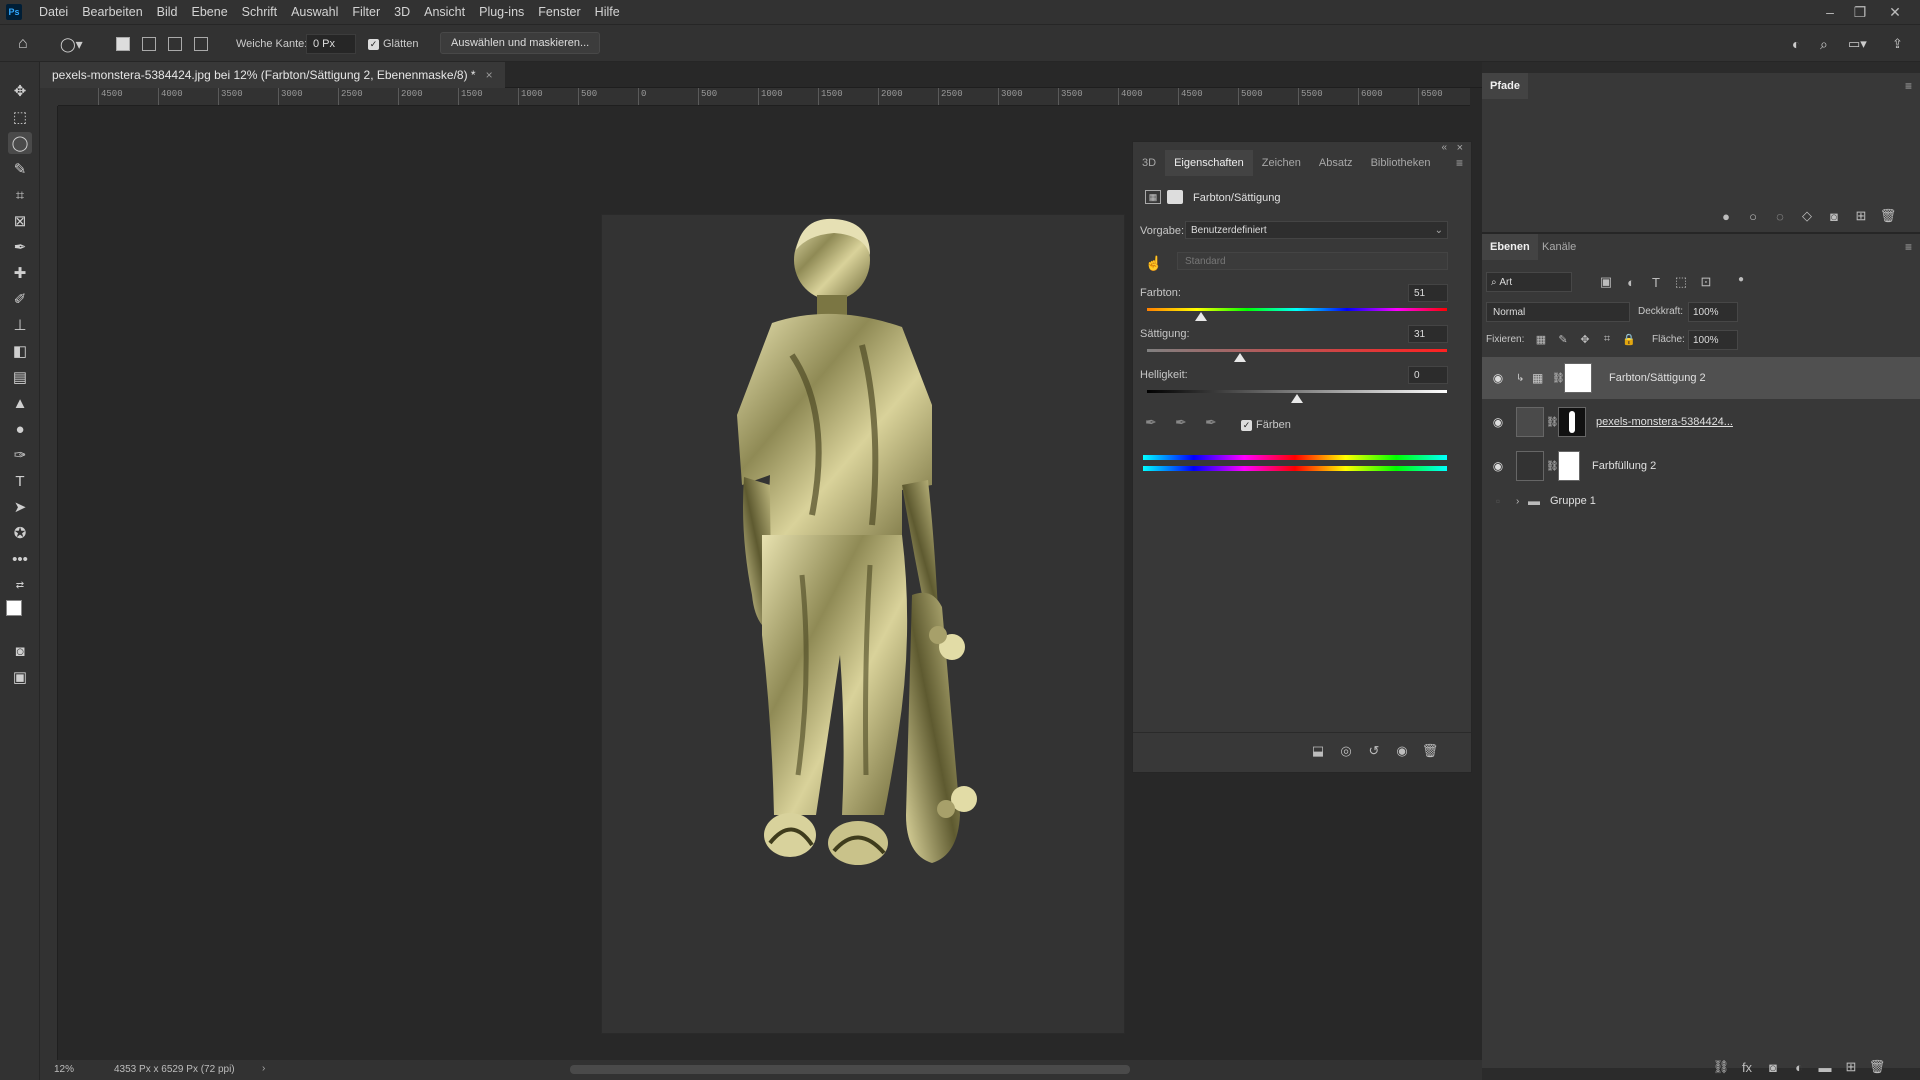 Image resolution: width=1920 pixels, height=1080 pixels. I want to click on lock-transparency-icon: ▦, so click(1541, 339).